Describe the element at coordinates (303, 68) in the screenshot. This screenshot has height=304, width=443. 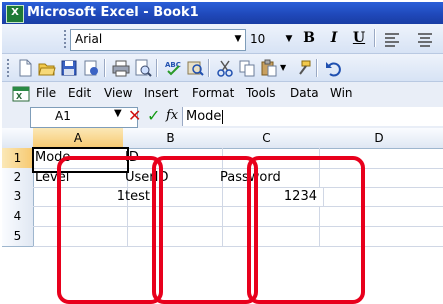
I see `format-painter-icon` at that location.